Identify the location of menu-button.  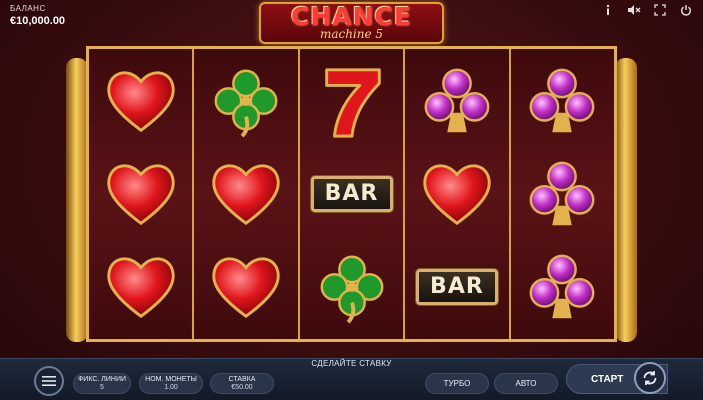
(49, 381).